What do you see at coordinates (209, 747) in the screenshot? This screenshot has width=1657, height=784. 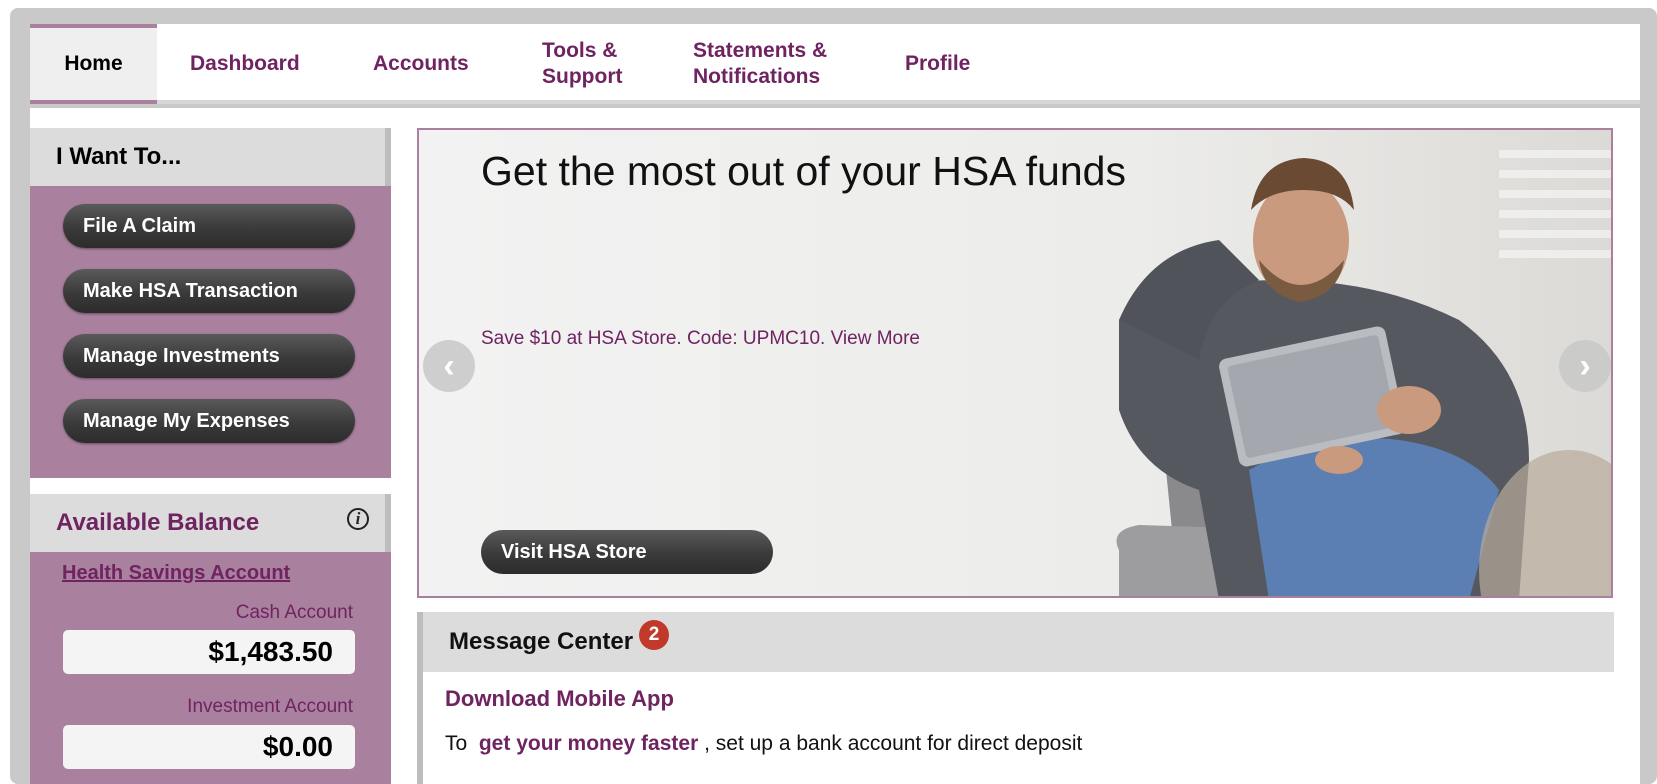 I see `investment-account-value: $0.00` at bounding box center [209, 747].